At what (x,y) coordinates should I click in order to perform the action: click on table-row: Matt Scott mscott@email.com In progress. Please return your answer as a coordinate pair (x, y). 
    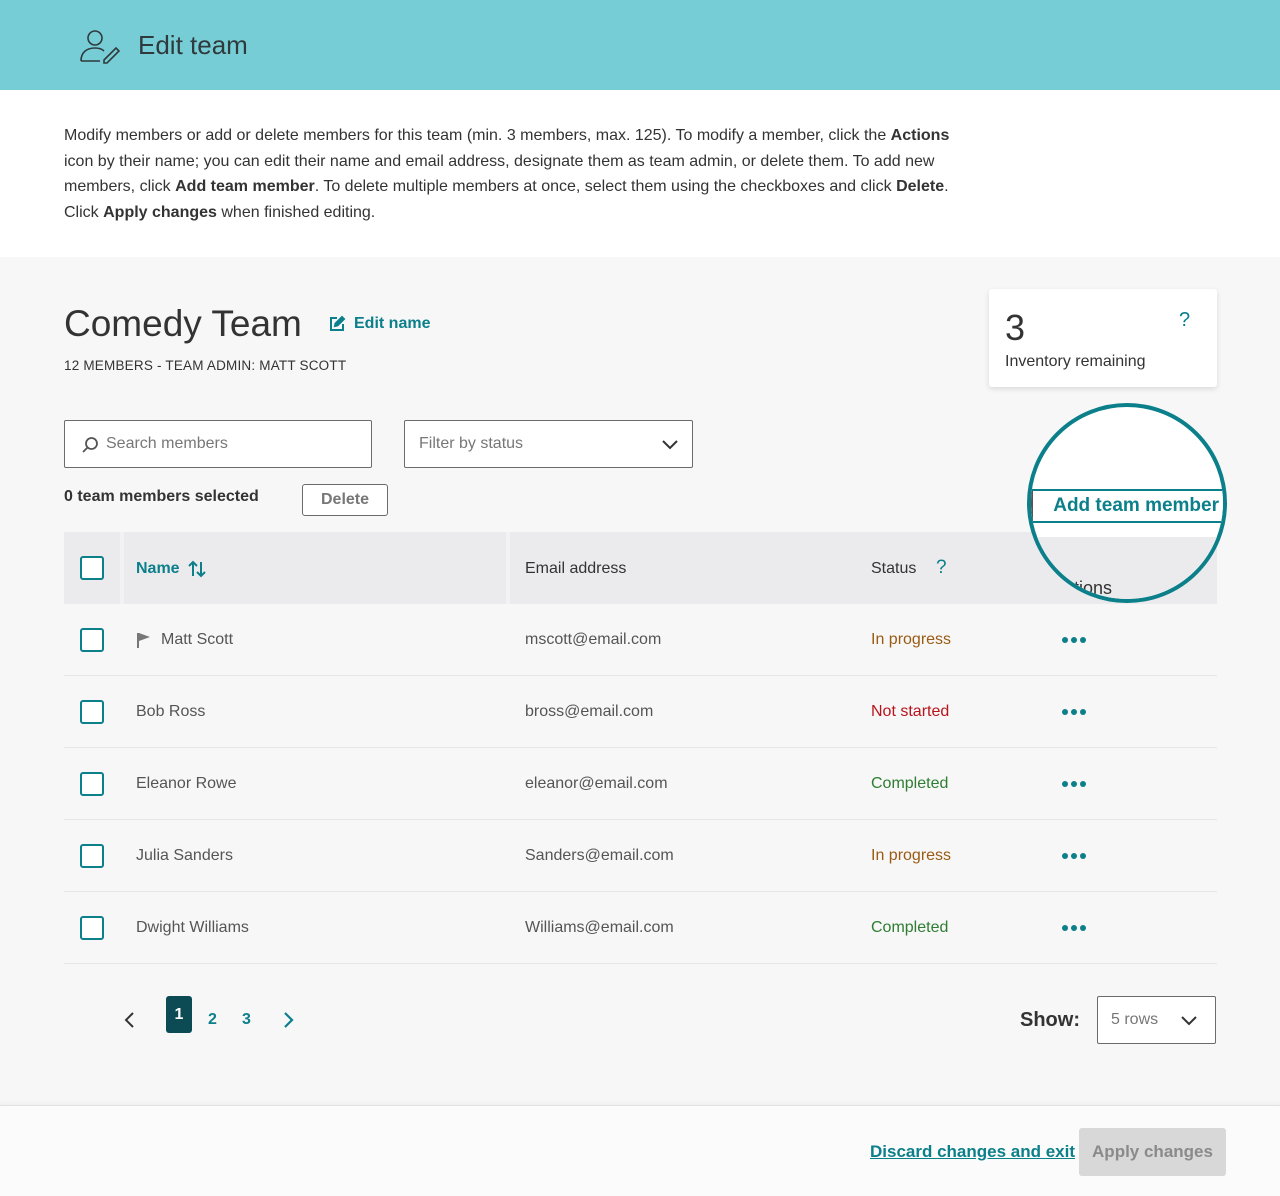
    Looking at the image, I should click on (640, 640).